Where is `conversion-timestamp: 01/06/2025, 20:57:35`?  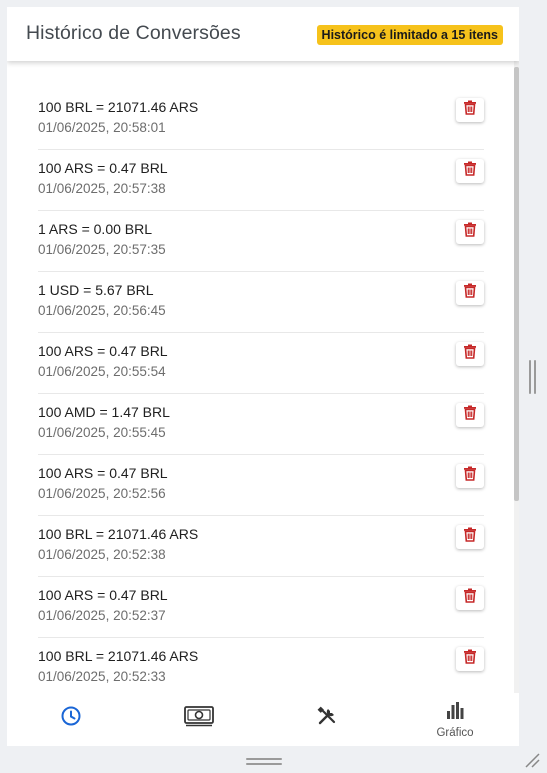 conversion-timestamp: 01/06/2025, 20:57:35 is located at coordinates (102, 249).